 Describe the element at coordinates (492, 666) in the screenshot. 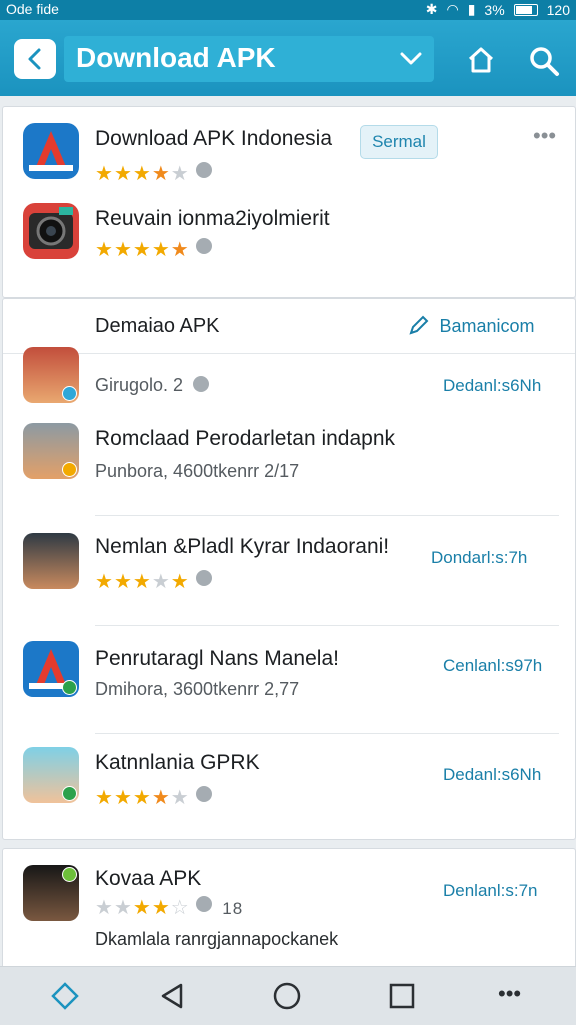

I see `download-button: Cenlanl:s97h` at that location.